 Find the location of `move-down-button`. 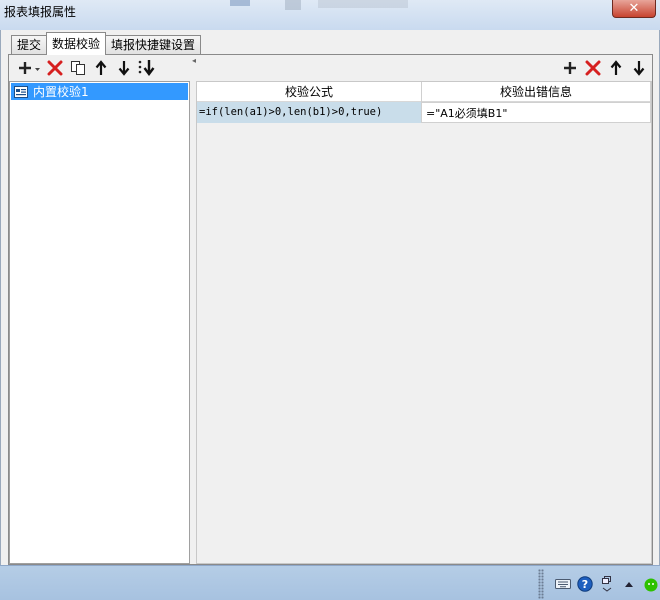

move-down-button is located at coordinates (123, 68).